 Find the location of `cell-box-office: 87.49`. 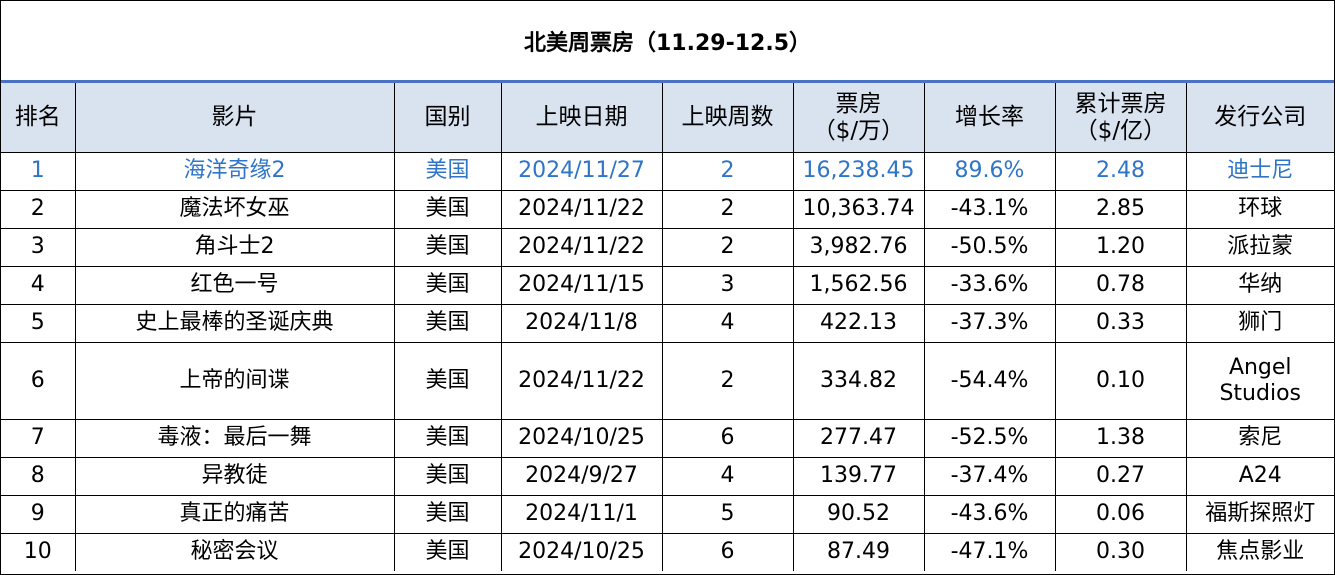

cell-box-office: 87.49 is located at coordinates (858, 552).